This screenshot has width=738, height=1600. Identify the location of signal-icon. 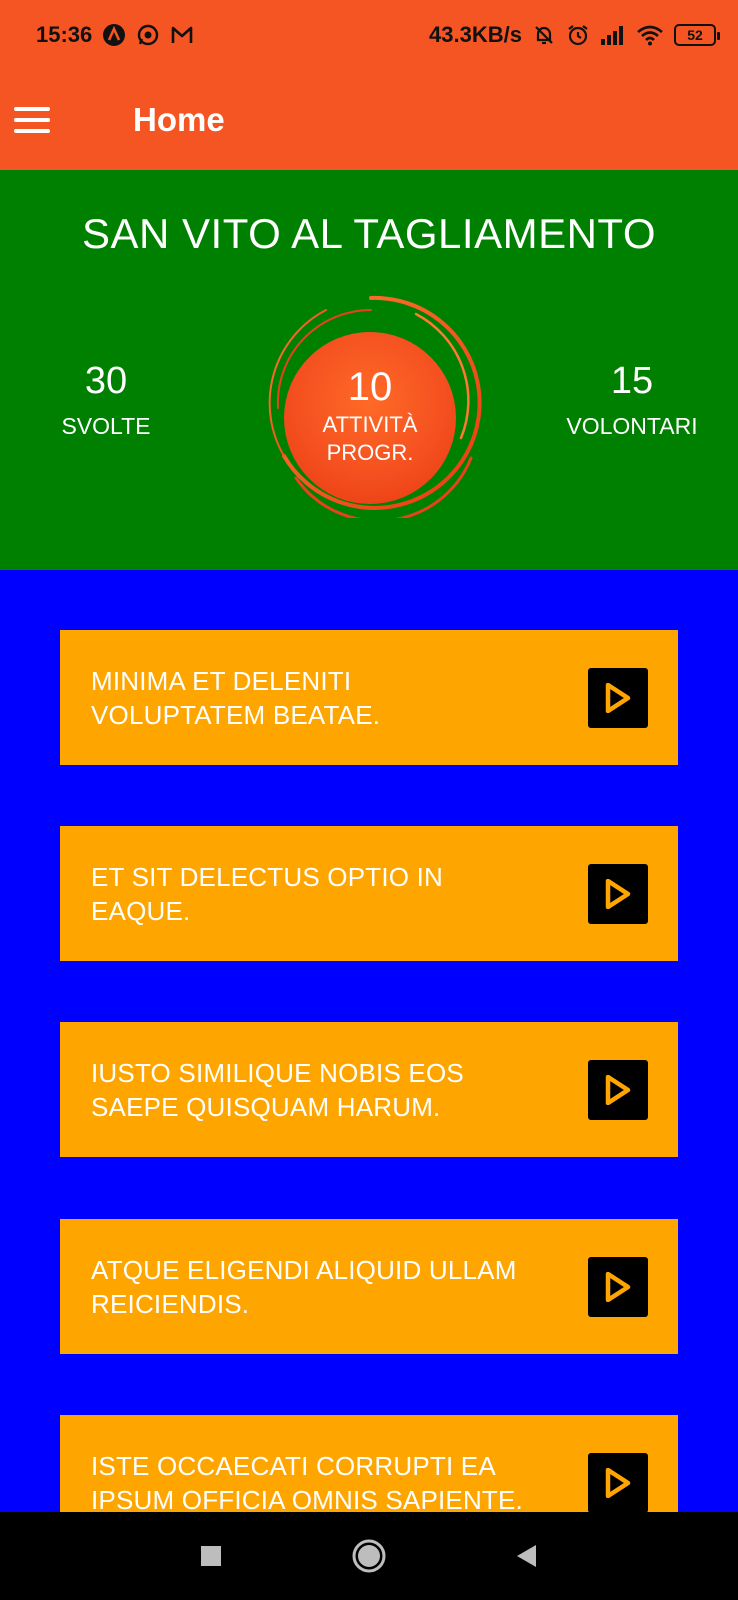
(613, 35).